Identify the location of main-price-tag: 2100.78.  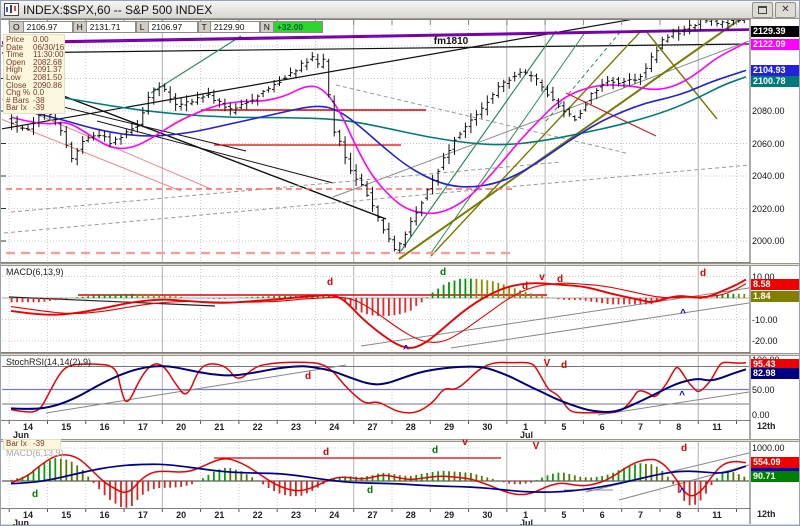
(775, 81).